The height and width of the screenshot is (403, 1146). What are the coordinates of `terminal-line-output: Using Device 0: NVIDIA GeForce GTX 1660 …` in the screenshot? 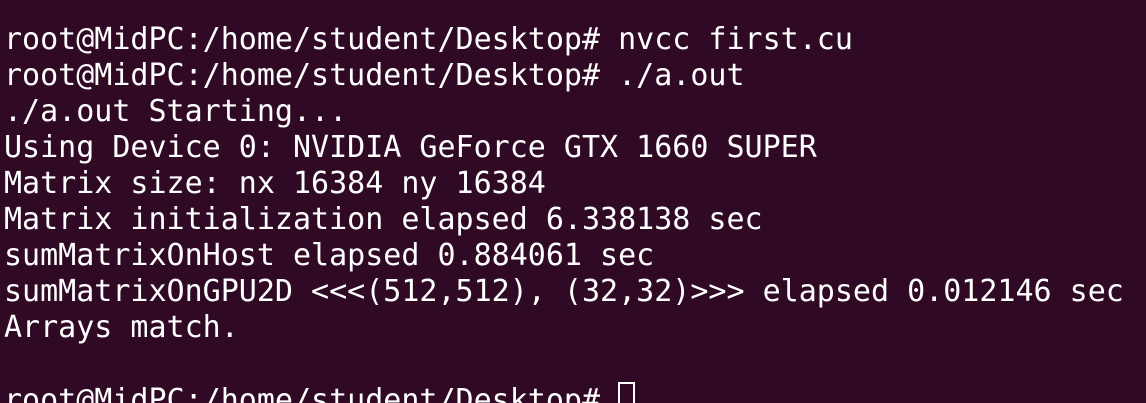 It's located at (410, 147).